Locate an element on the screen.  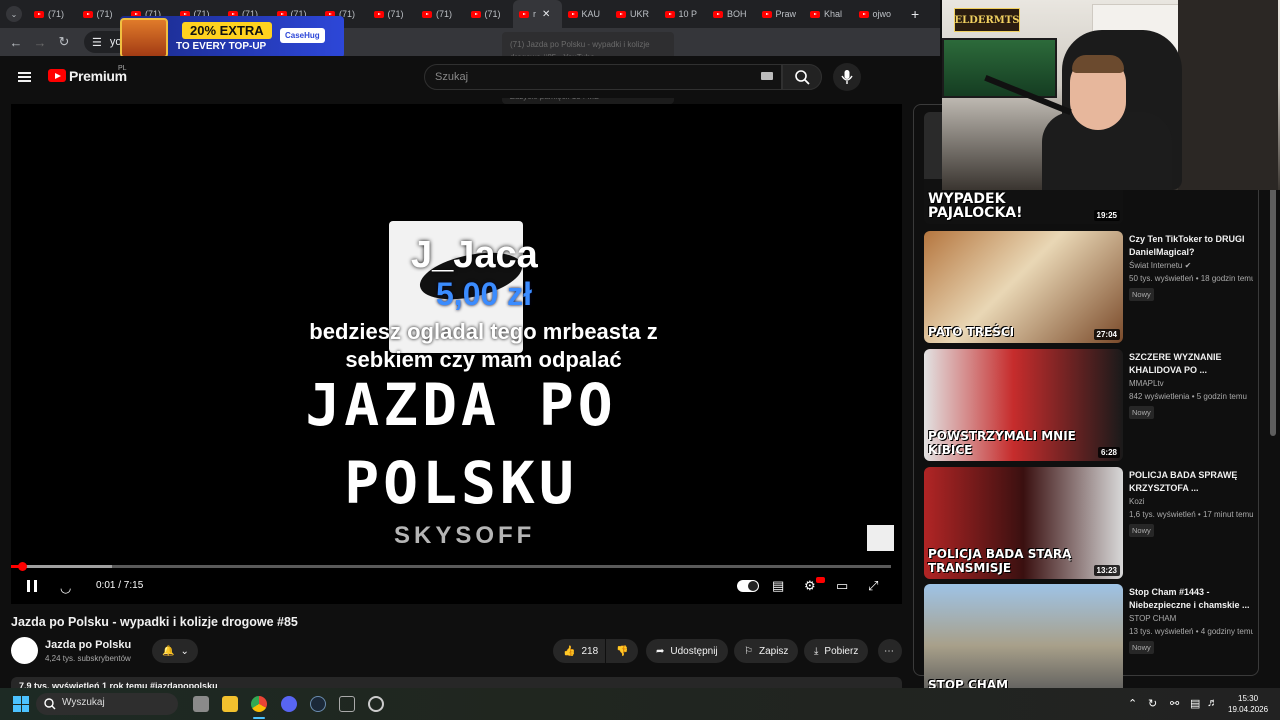
app-icon is located at coordinates (347, 704).